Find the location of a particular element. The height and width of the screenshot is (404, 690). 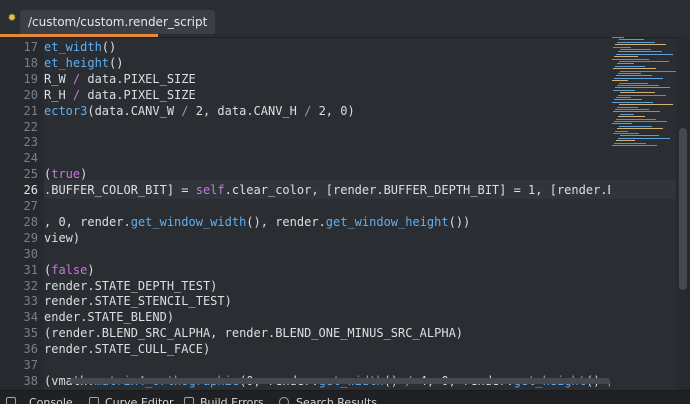

gear-icon: ✹ is located at coordinates (12, 17).